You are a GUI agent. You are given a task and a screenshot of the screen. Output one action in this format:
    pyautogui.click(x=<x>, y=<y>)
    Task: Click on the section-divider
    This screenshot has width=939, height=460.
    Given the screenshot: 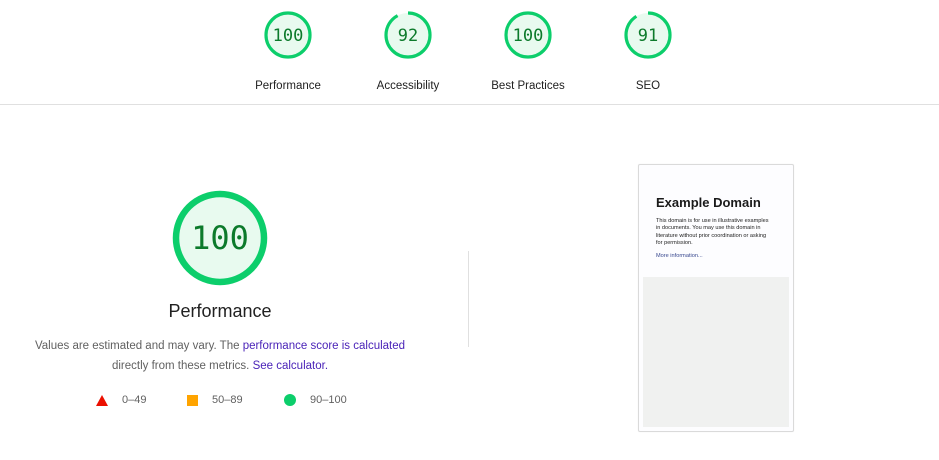 What is the action you would take?
    pyautogui.click(x=468, y=299)
    